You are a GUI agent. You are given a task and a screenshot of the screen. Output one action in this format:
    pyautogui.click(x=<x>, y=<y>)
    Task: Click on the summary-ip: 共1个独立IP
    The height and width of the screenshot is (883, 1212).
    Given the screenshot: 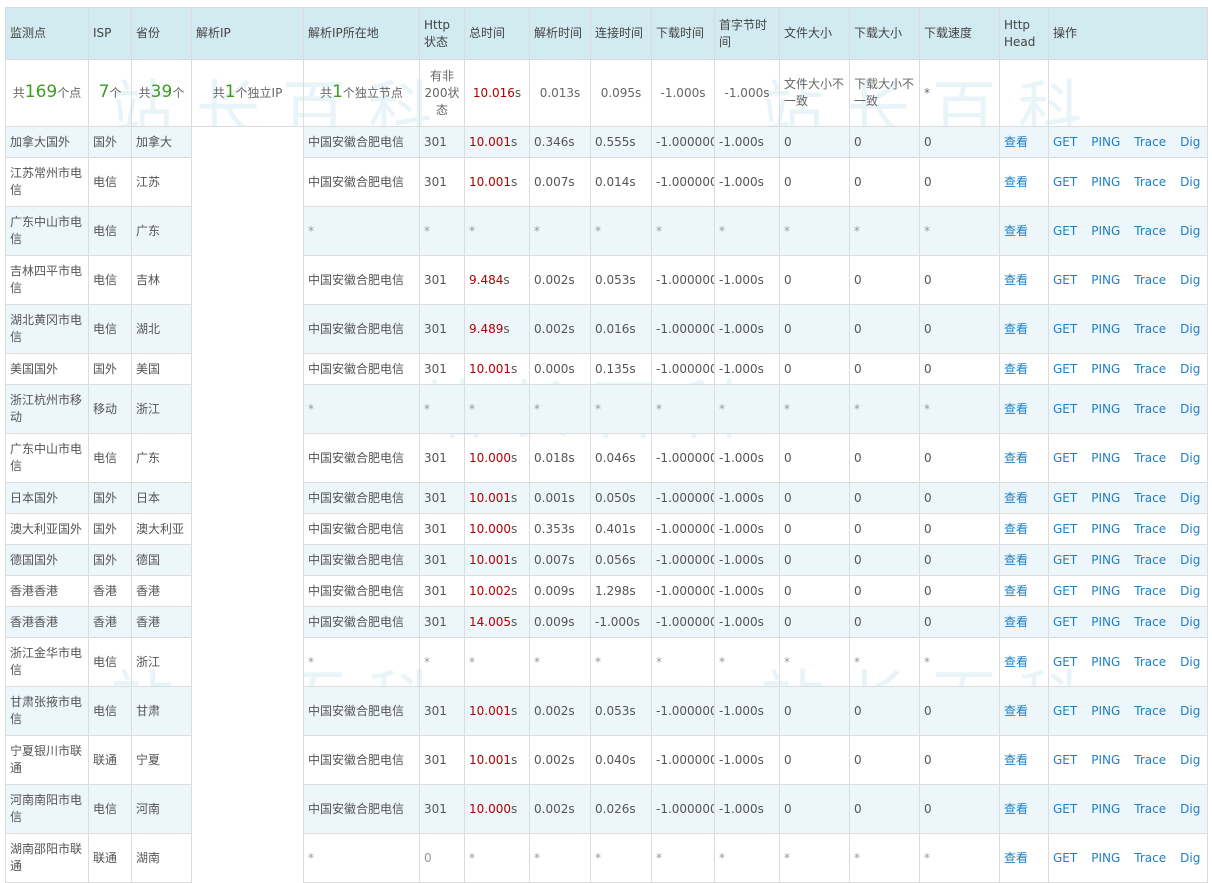 What is the action you would take?
    pyautogui.click(x=247, y=93)
    